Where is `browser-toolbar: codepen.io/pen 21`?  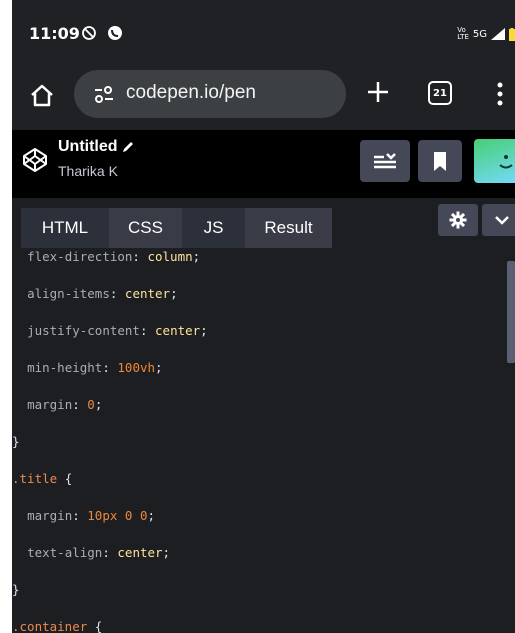
browser-toolbar: codepen.io/pen 21 is located at coordinates (263, 97).